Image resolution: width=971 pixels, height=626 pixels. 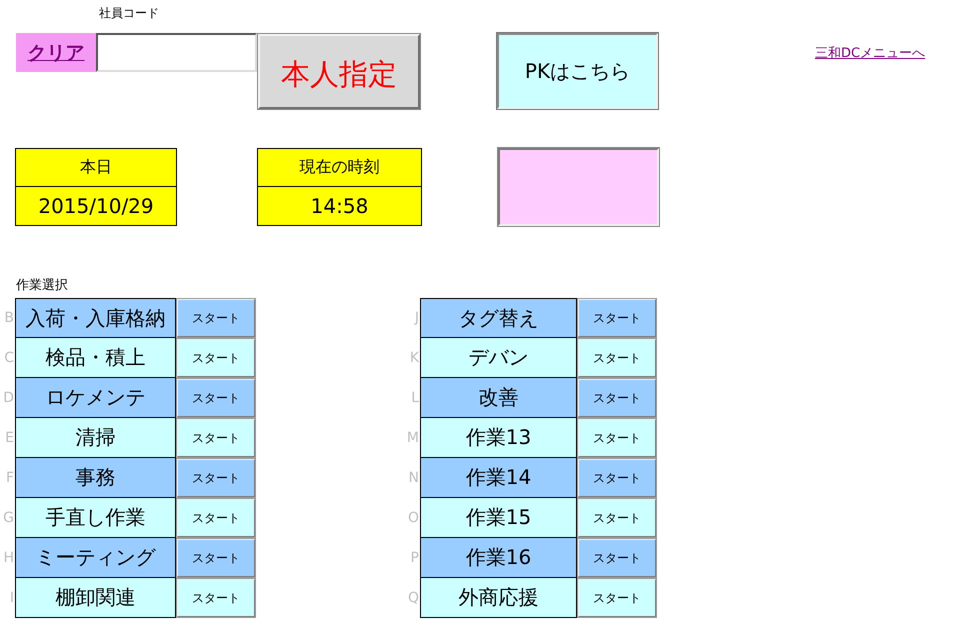 I want to click on task-name-cell: ロケメンテ, so click(x=95, y=398).